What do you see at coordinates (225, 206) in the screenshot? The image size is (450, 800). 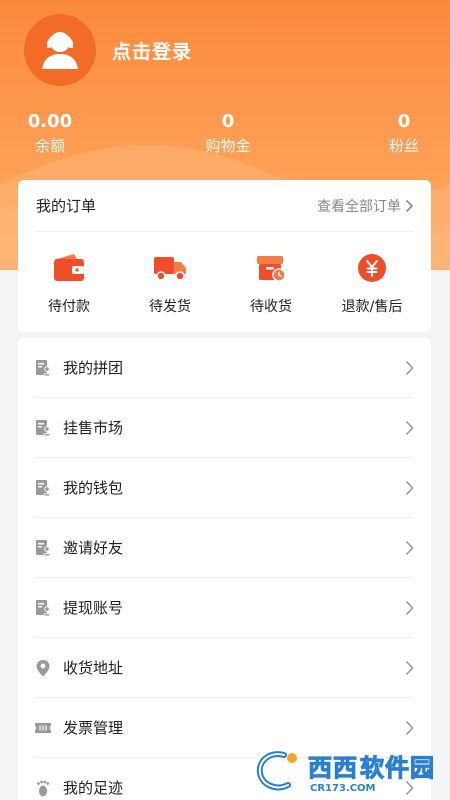 I see `orders-header: 我的订单 查看全部订单` at bounding box center [225, 206].